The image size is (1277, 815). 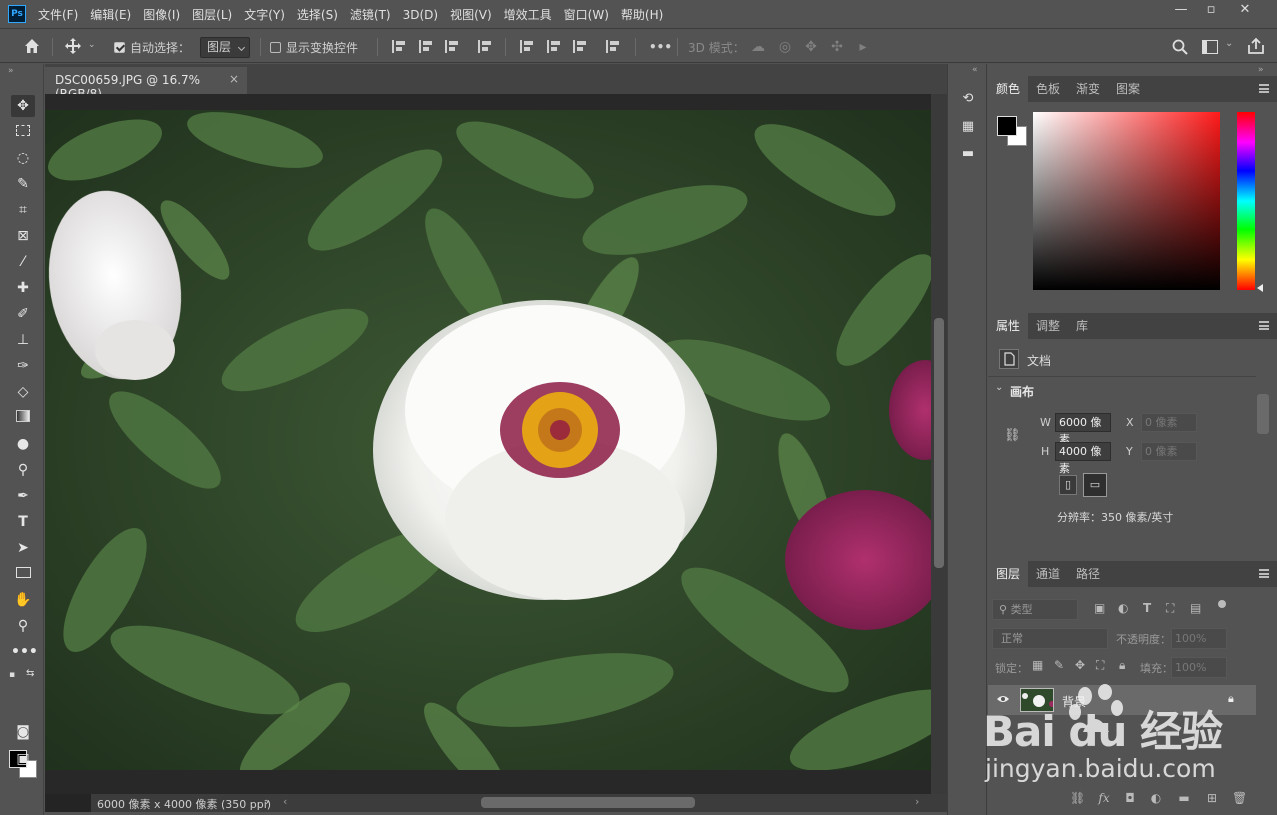 What do you see at coordinates (1099, 608) in the screenshot?
I see `filter-pixel-icon: ▣` at bounding box center [1099, 608].